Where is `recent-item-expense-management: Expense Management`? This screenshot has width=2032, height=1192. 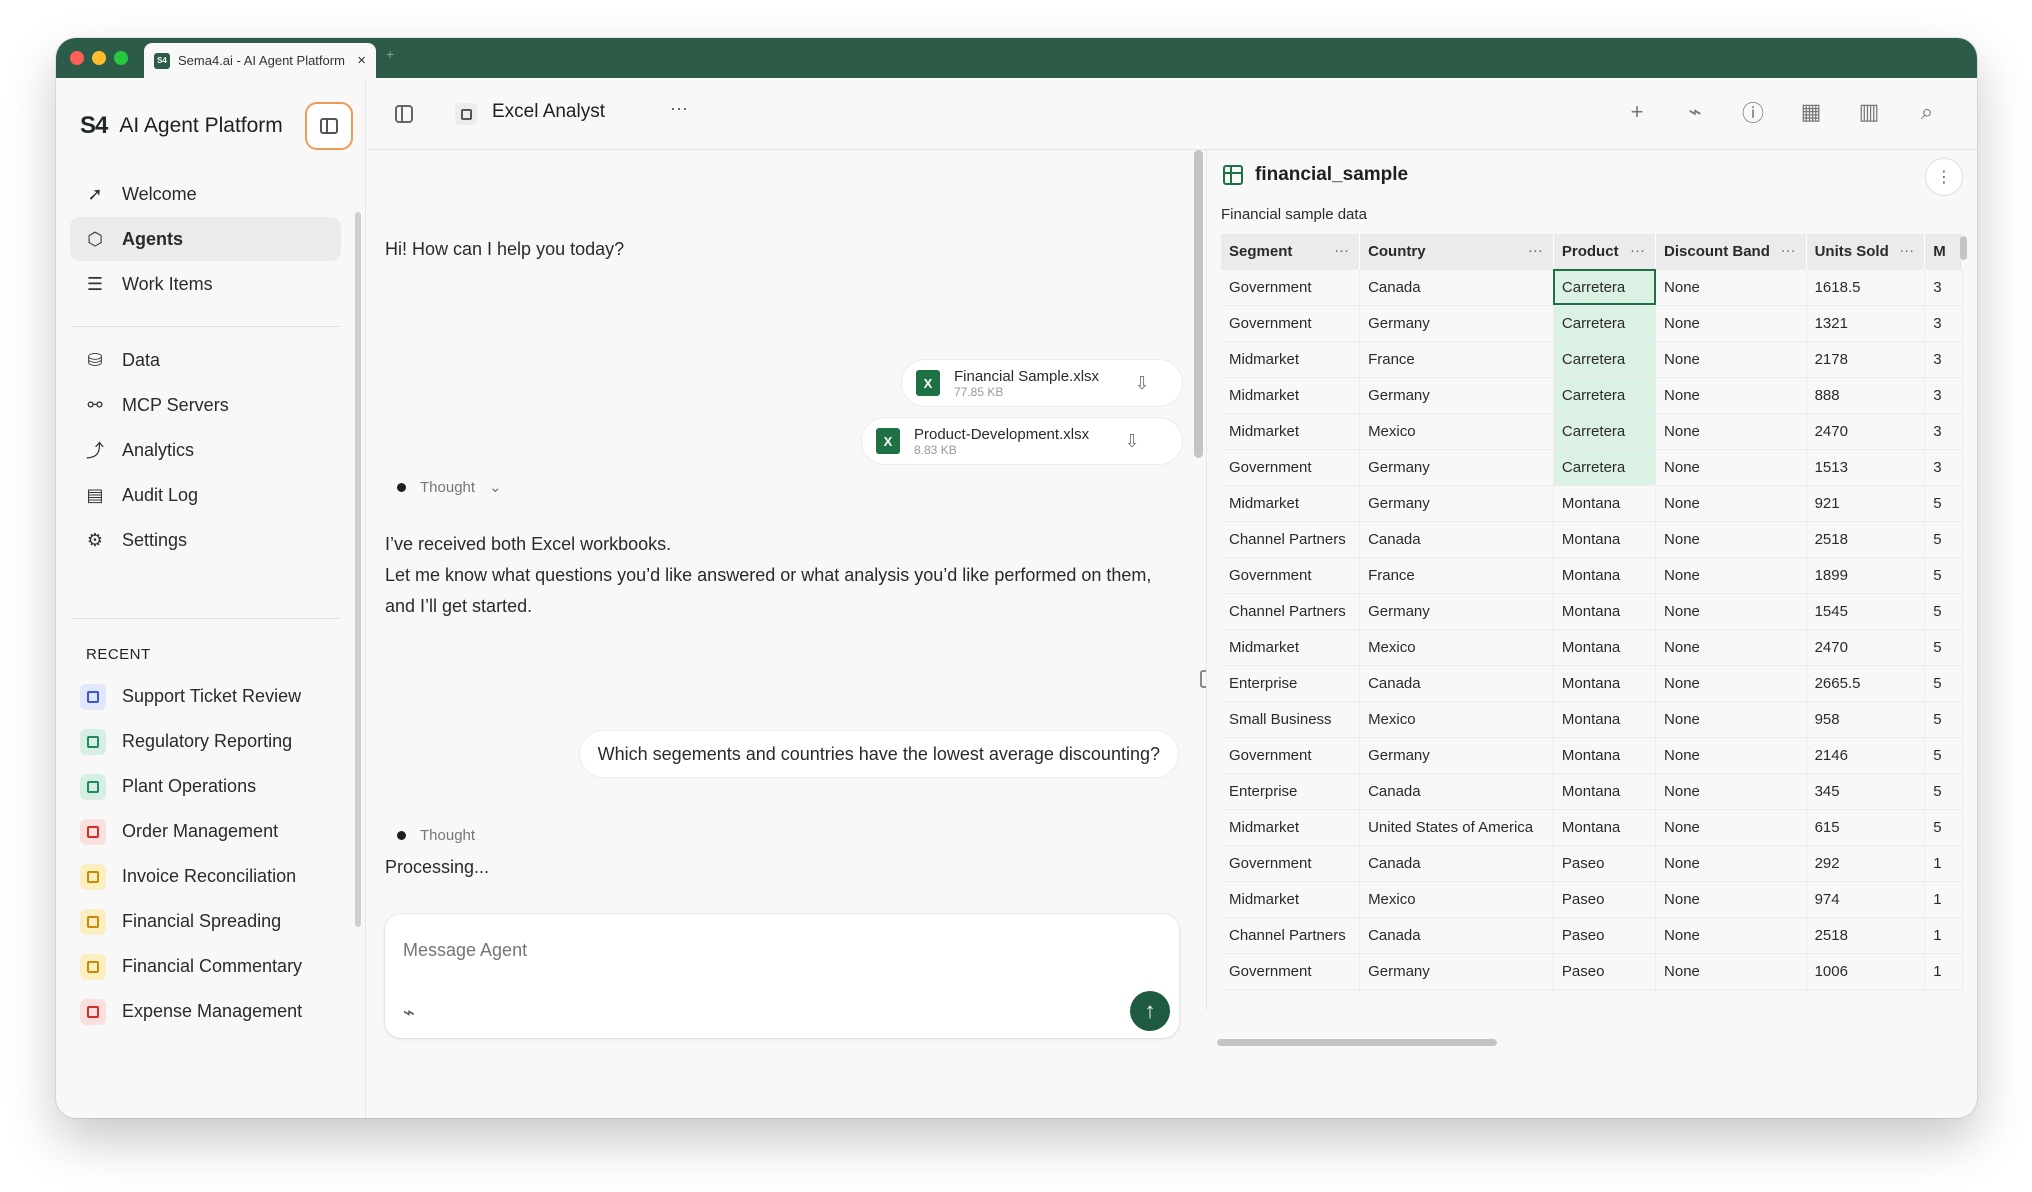
recent-item-expense-management: Expense Management is located at coordinates (205, 1011).